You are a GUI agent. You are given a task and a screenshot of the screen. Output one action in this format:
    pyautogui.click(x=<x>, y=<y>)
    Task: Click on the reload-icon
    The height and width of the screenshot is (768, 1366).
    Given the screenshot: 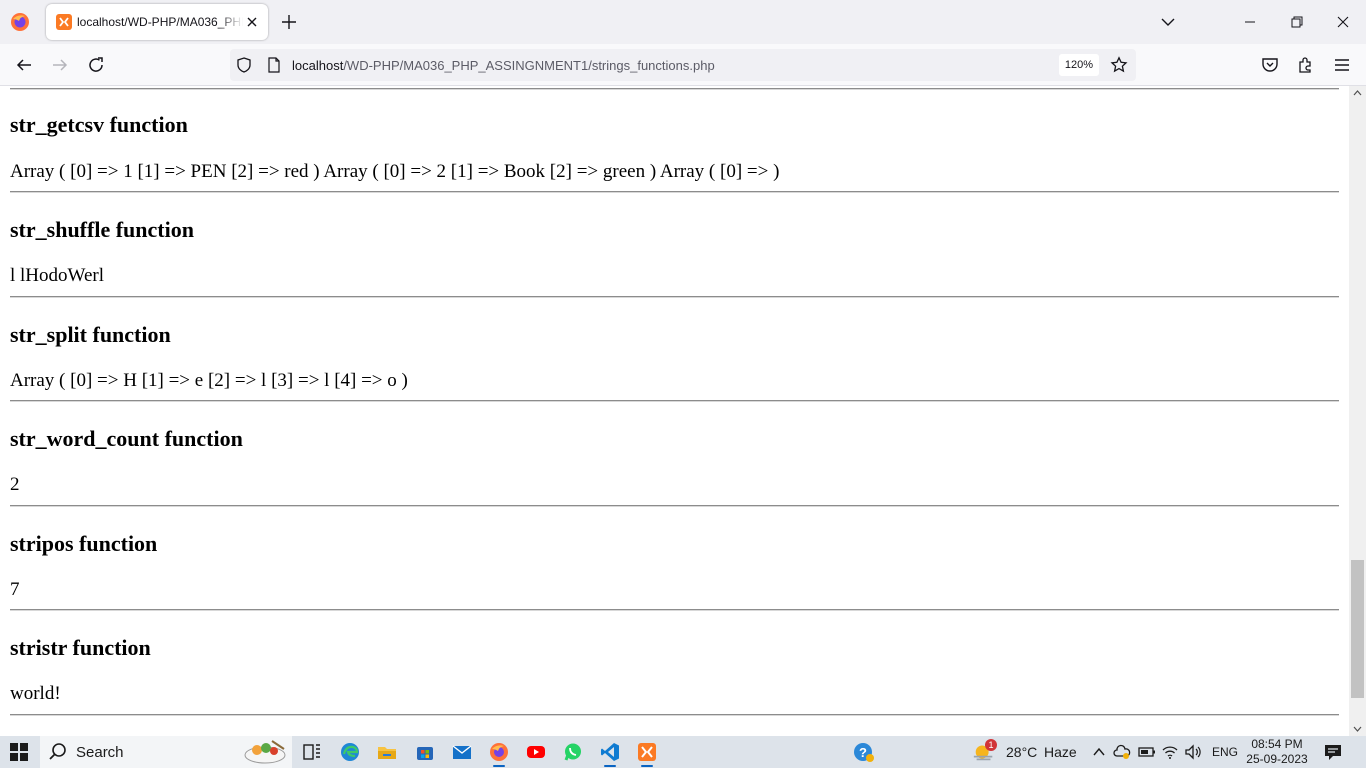 What is the action you would take?
    pyautogui.click(x=96, y=65)
    